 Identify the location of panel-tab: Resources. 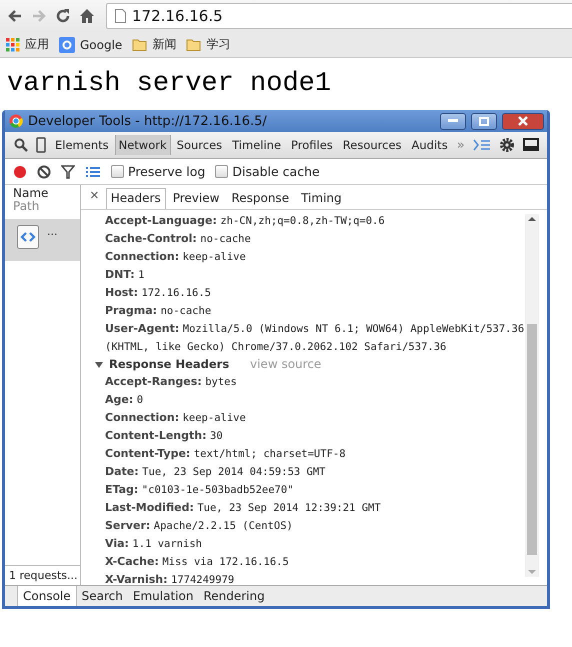
(372, 145).